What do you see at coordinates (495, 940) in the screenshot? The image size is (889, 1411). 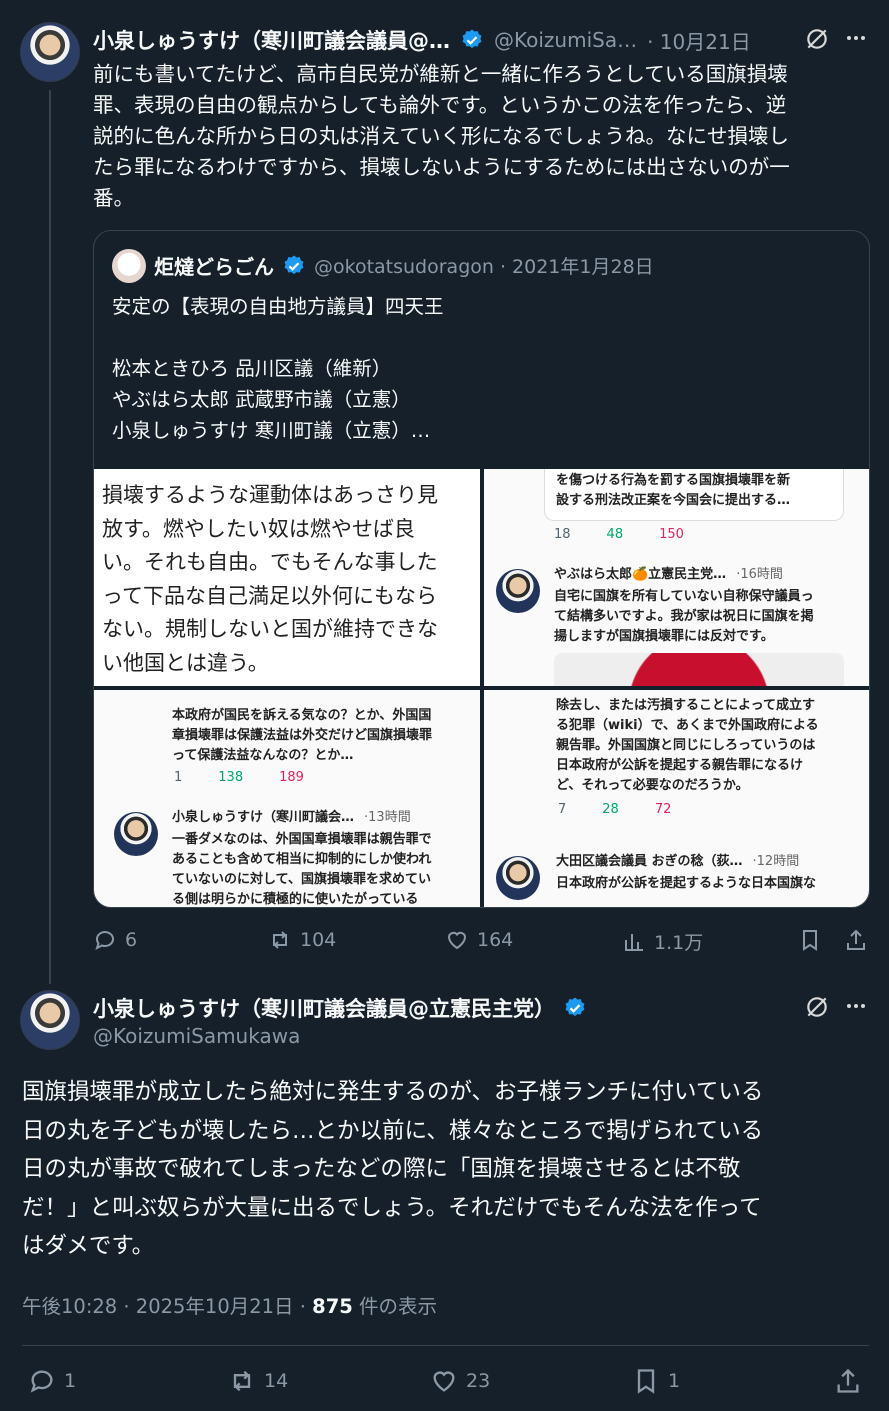 I see `like-count: 164` at bounding box center [495, 940].